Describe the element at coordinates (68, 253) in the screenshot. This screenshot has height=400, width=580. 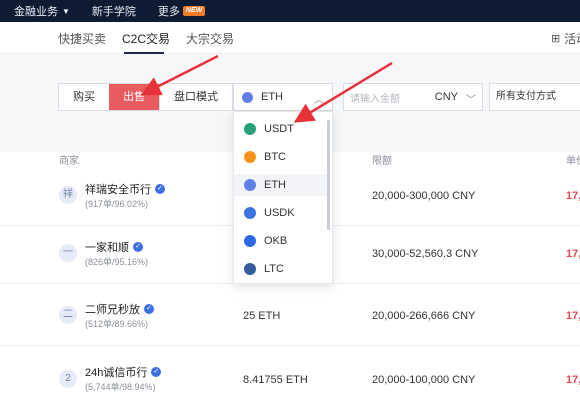
I see `avatar: 一` at that location.